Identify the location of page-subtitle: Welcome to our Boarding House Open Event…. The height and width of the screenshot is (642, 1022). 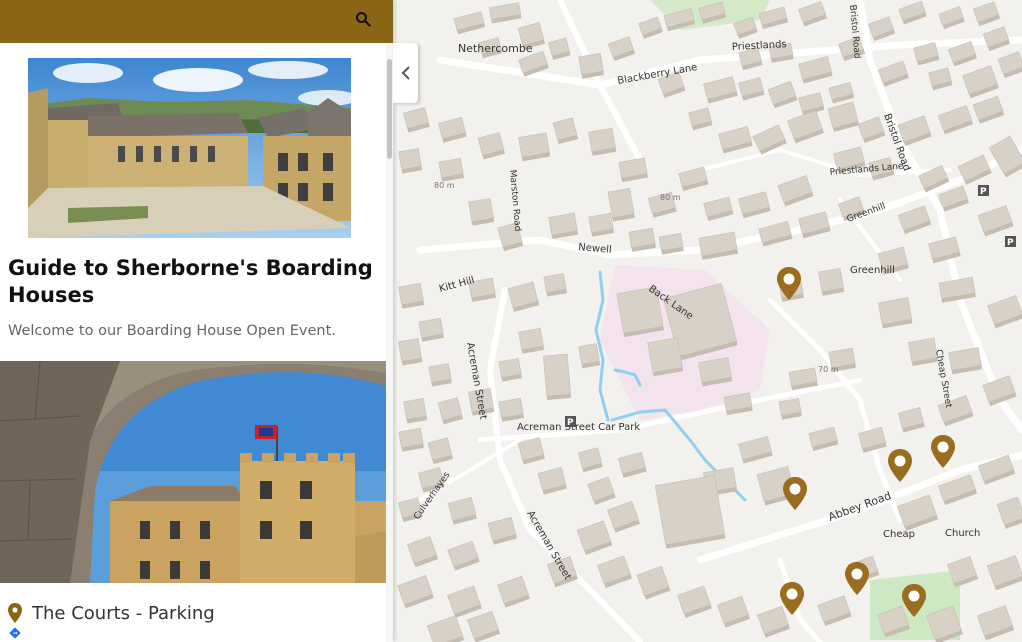
(172, 331).